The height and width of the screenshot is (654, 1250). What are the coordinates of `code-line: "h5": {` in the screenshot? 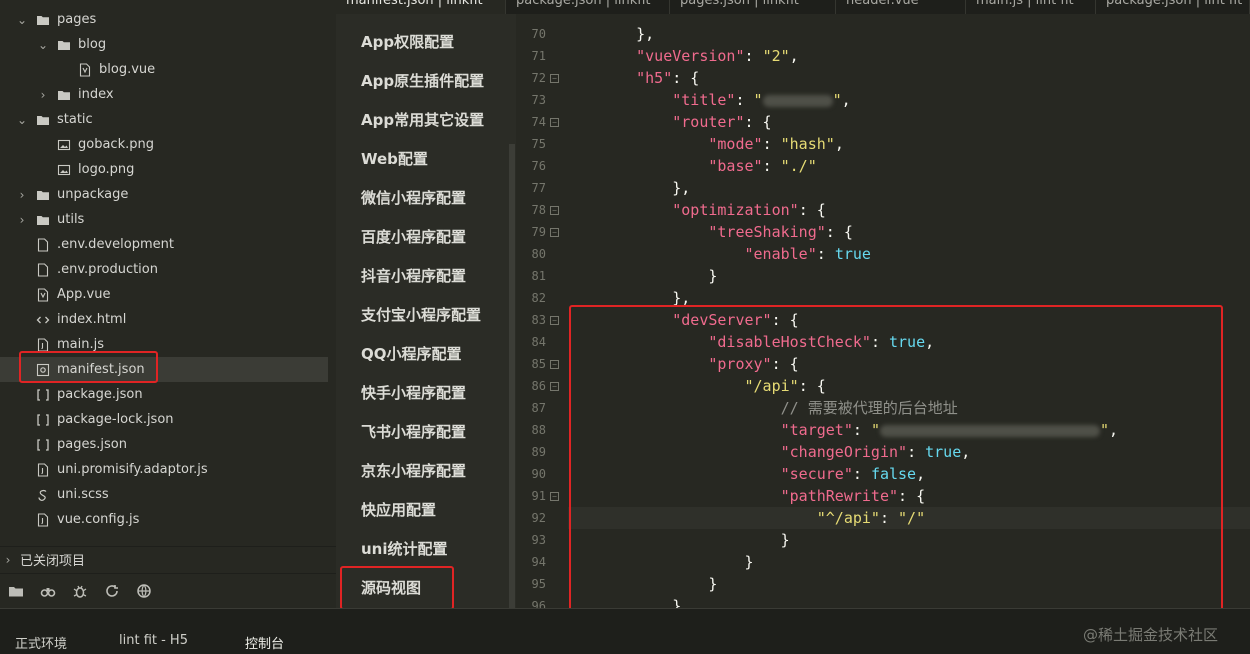 It's located at (649, 78).